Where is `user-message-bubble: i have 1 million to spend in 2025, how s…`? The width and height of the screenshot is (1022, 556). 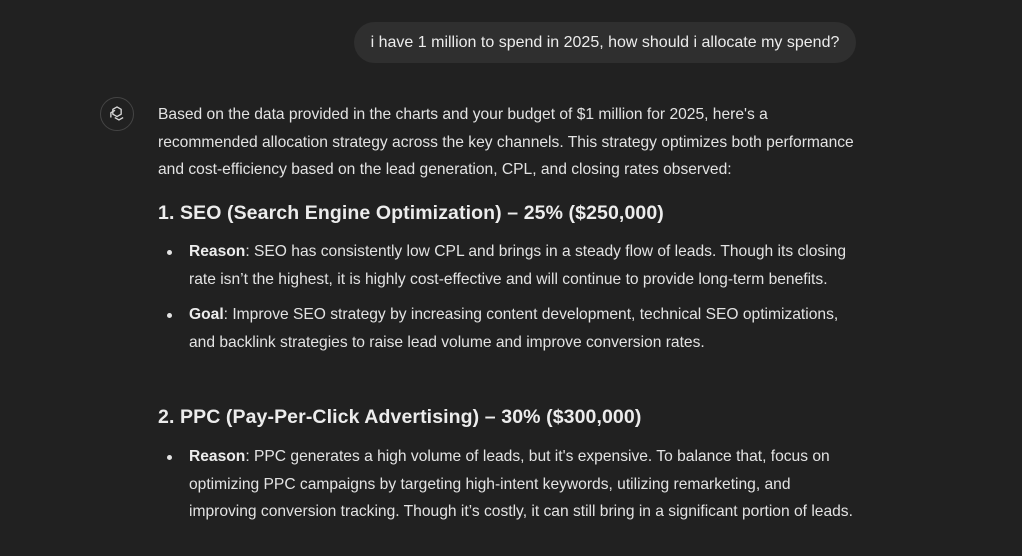 user-message-bubble: i have 1 million to spend in 2025, how s… is located at coordinates (605, 42).